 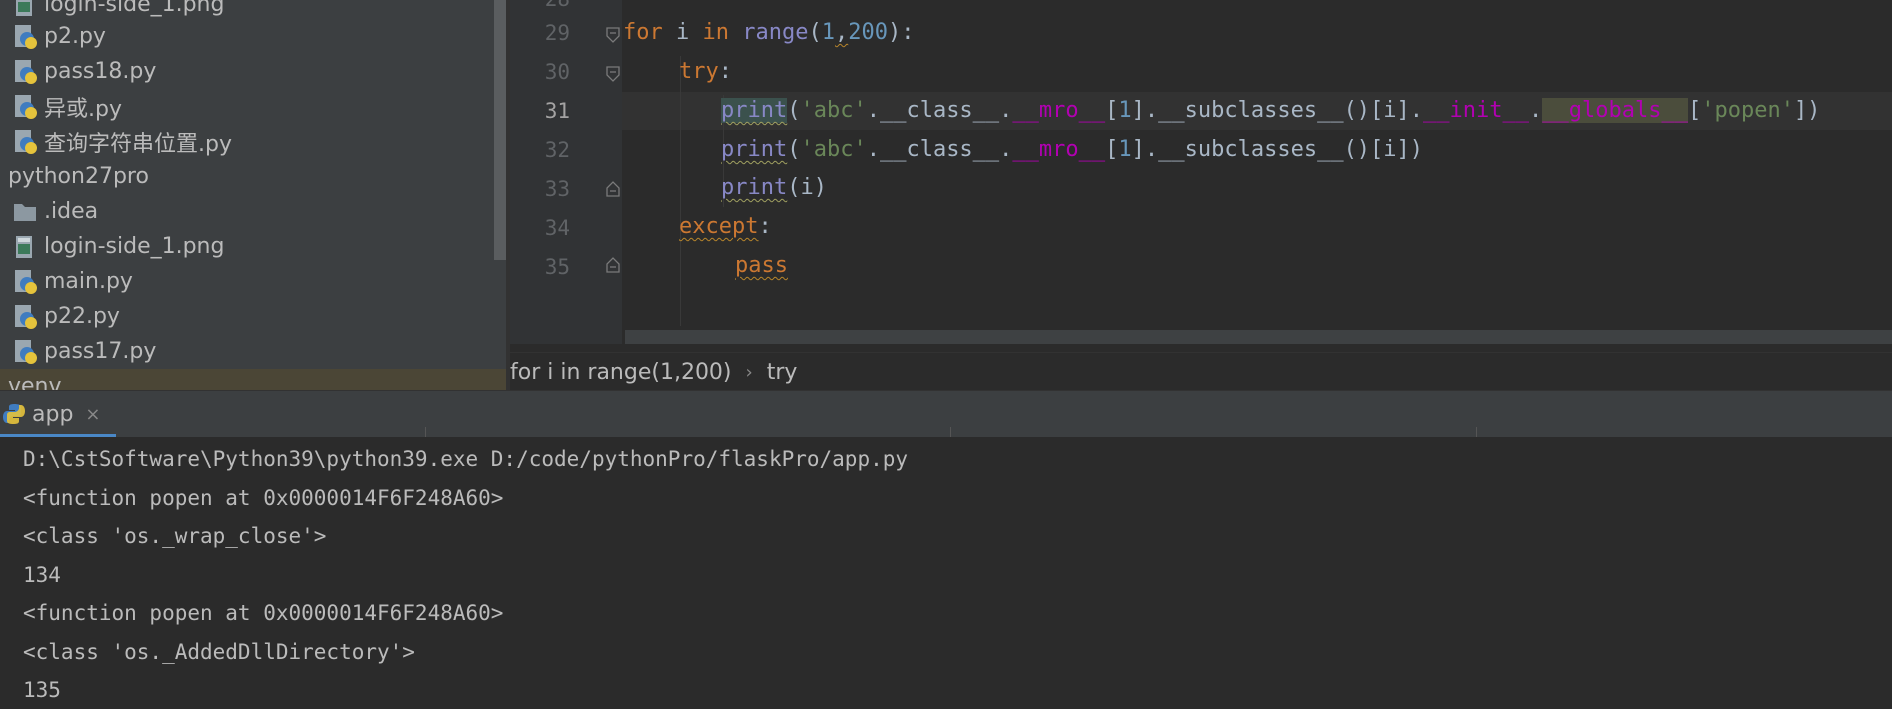 I want to click on code-token: ]), so click(x=1807, y=110).